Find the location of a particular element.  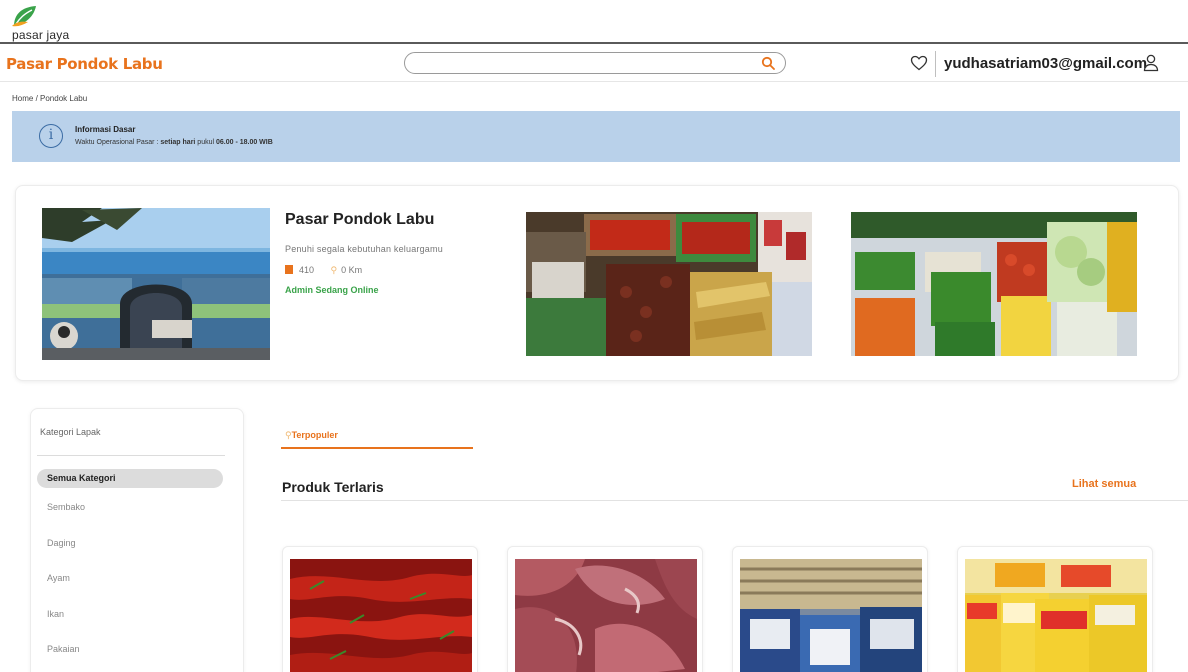

category-item-ikan: Ikan is located at coordinates (130, 614).